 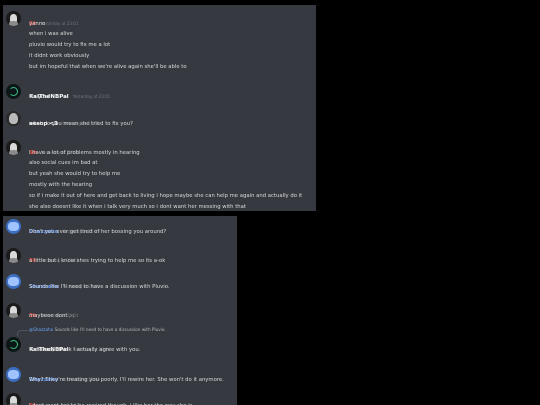 What do you see at coordinates (61, 184) in the screenshot?
I see `message-text: mostly with the hearing` at bounding box center [61, 184].